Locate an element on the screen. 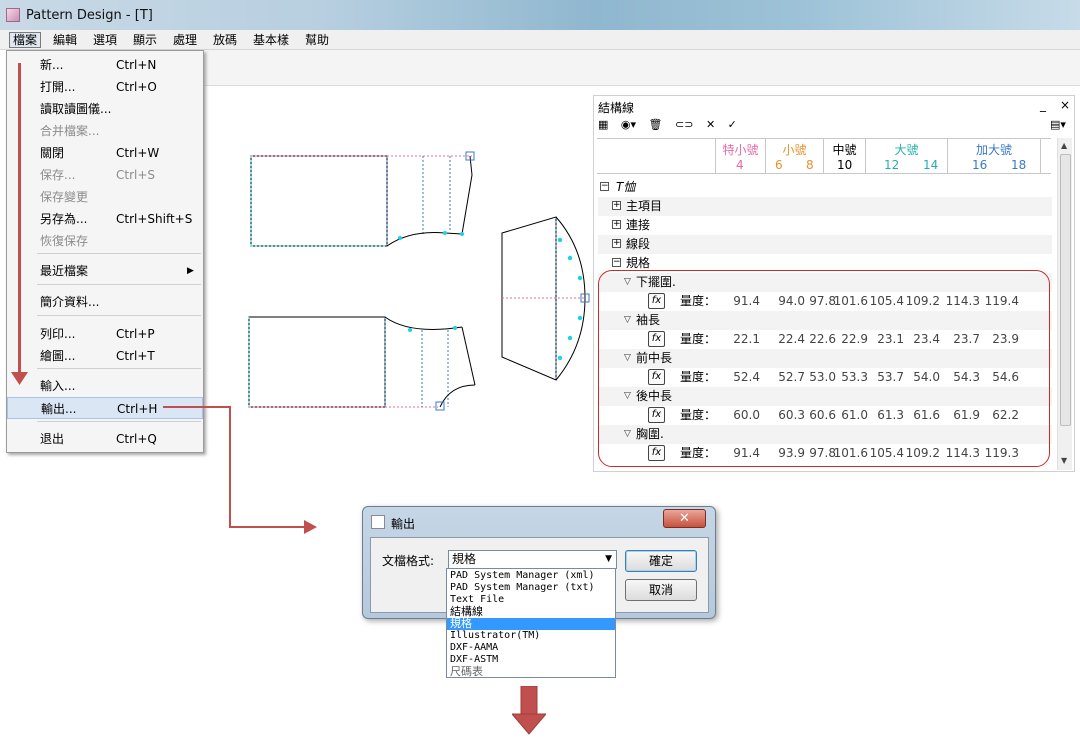 The image size is (1080, 741). menu-item-shortcut: Ctrl+S is located at coordinates (136, 175).